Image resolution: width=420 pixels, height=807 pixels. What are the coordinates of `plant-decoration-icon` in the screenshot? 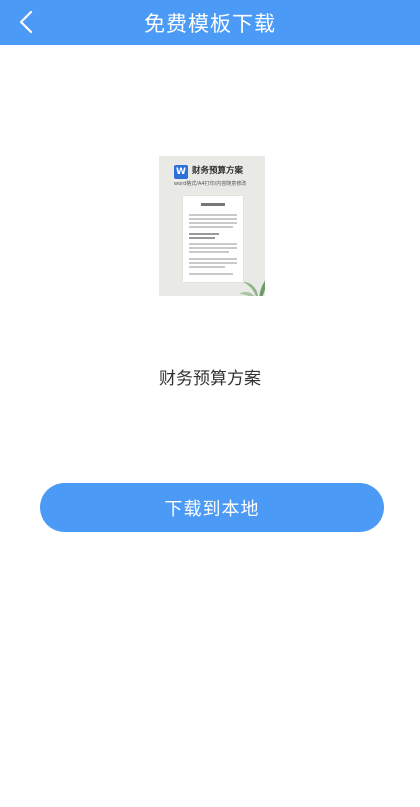 It's located at (252, 288).